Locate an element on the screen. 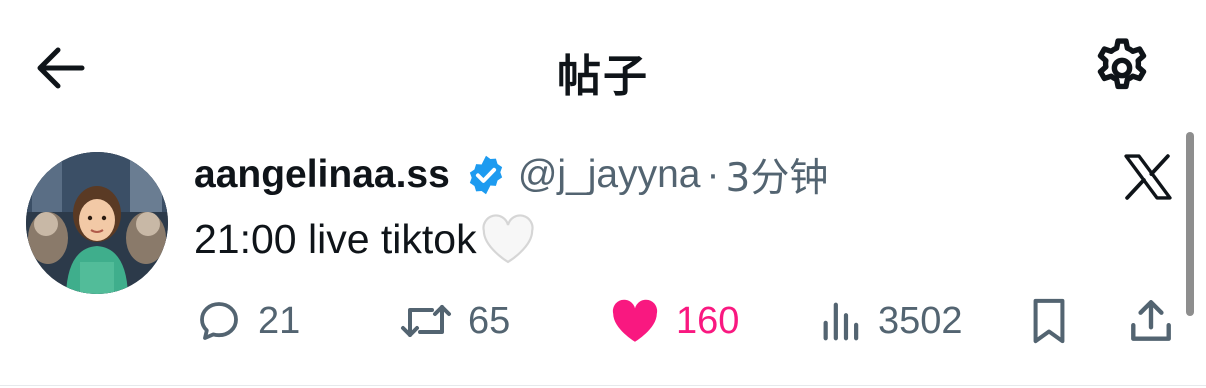 The image size is (1206, 388). repost-count: 65 is located at coordinates (489, 320).